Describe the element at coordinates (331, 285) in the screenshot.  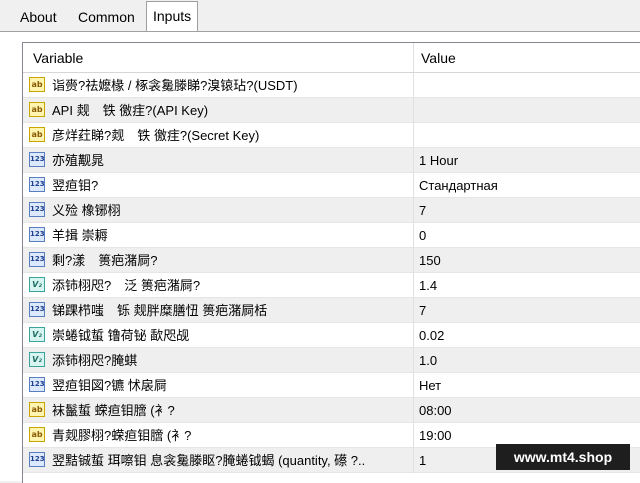
I see `table-row: V₂ 添铈栩咫? 泛 篑疤潴屙? 1.4` at that location.